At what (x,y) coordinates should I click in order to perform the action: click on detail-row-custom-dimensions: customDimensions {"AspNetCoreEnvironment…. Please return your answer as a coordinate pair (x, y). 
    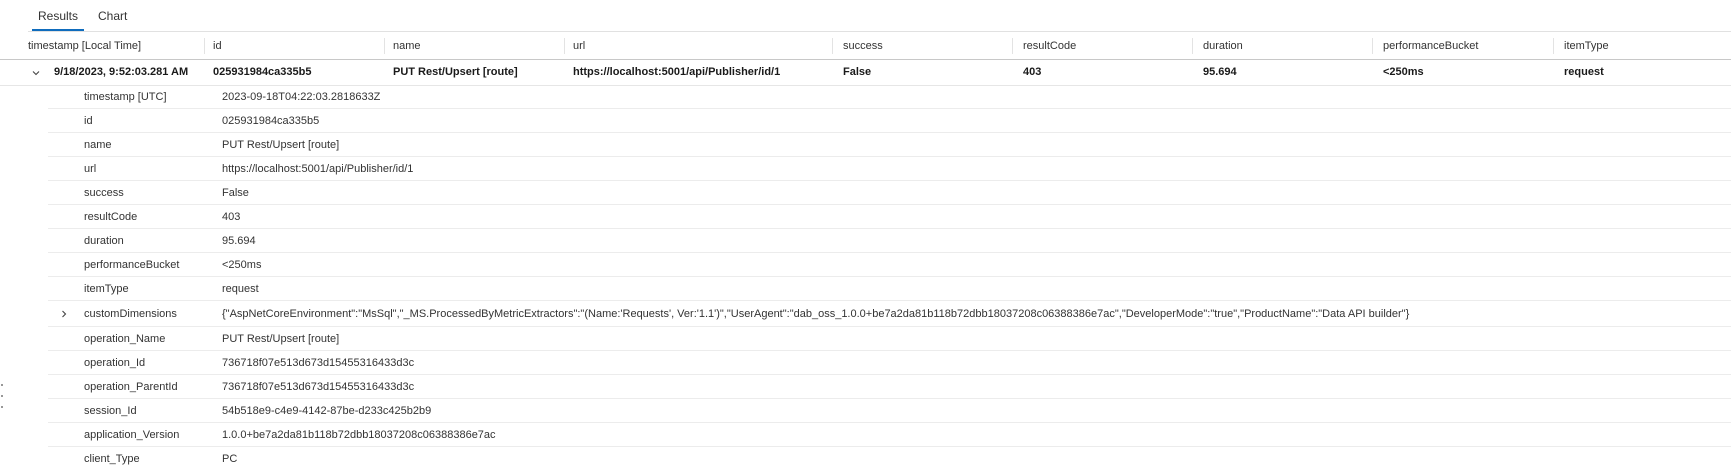
    Looking at the image, I should click on (889, 314).